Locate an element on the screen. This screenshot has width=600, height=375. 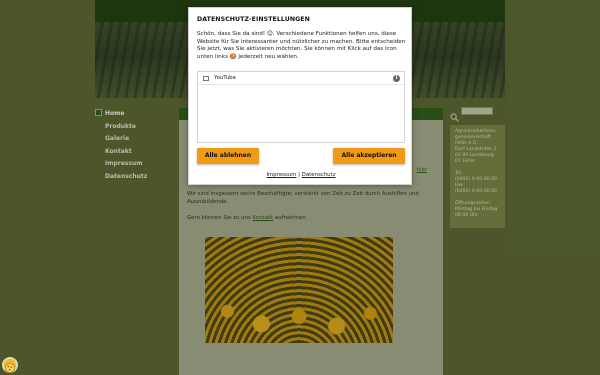
impressum-link: Impressum is located at coordinates (281, 175).